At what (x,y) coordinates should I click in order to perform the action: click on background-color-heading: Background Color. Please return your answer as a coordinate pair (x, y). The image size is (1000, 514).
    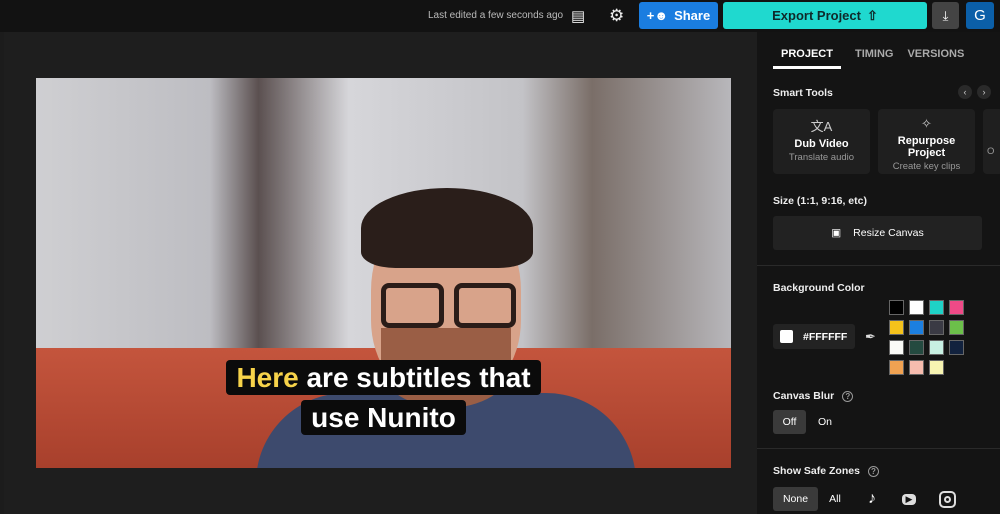
    Looking at the image, I should click on (819, 288).